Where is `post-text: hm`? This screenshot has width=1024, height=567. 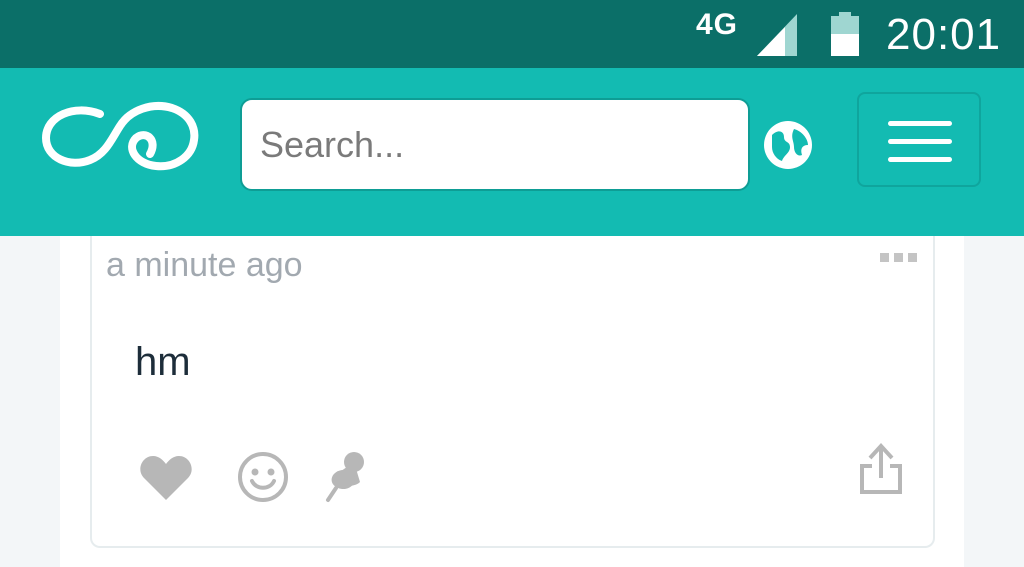 post-text: hm is located at coordinates (163, 362).